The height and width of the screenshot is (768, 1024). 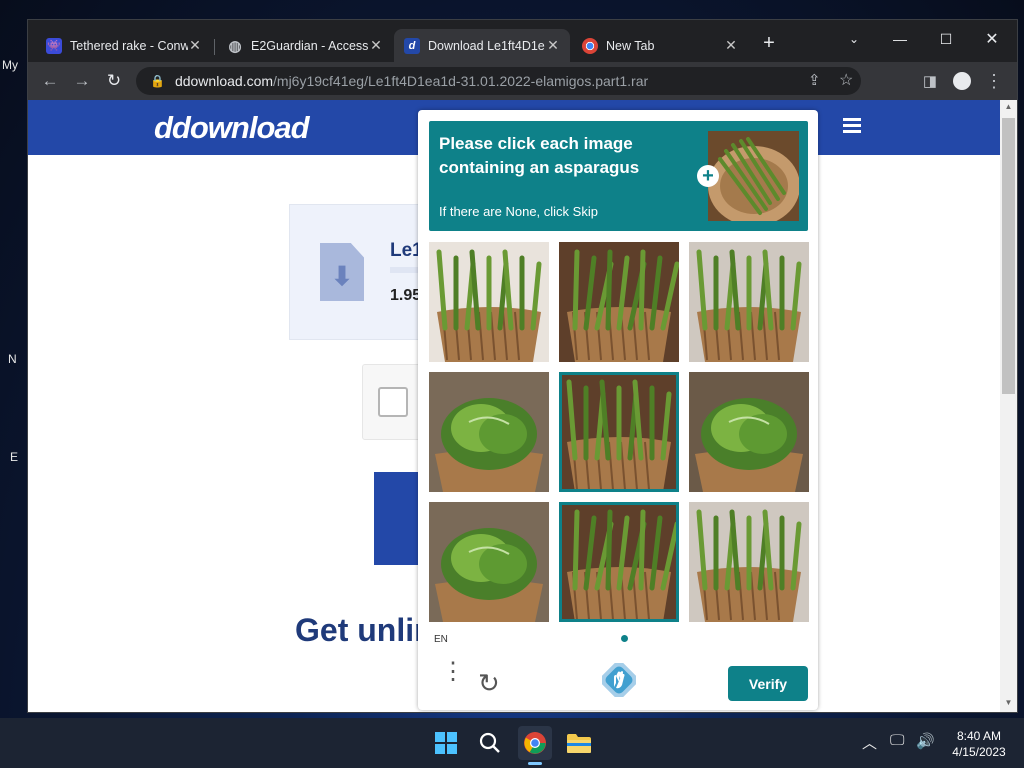 I want to click on menu-icon: ⋮, so click(x=994, y=81).